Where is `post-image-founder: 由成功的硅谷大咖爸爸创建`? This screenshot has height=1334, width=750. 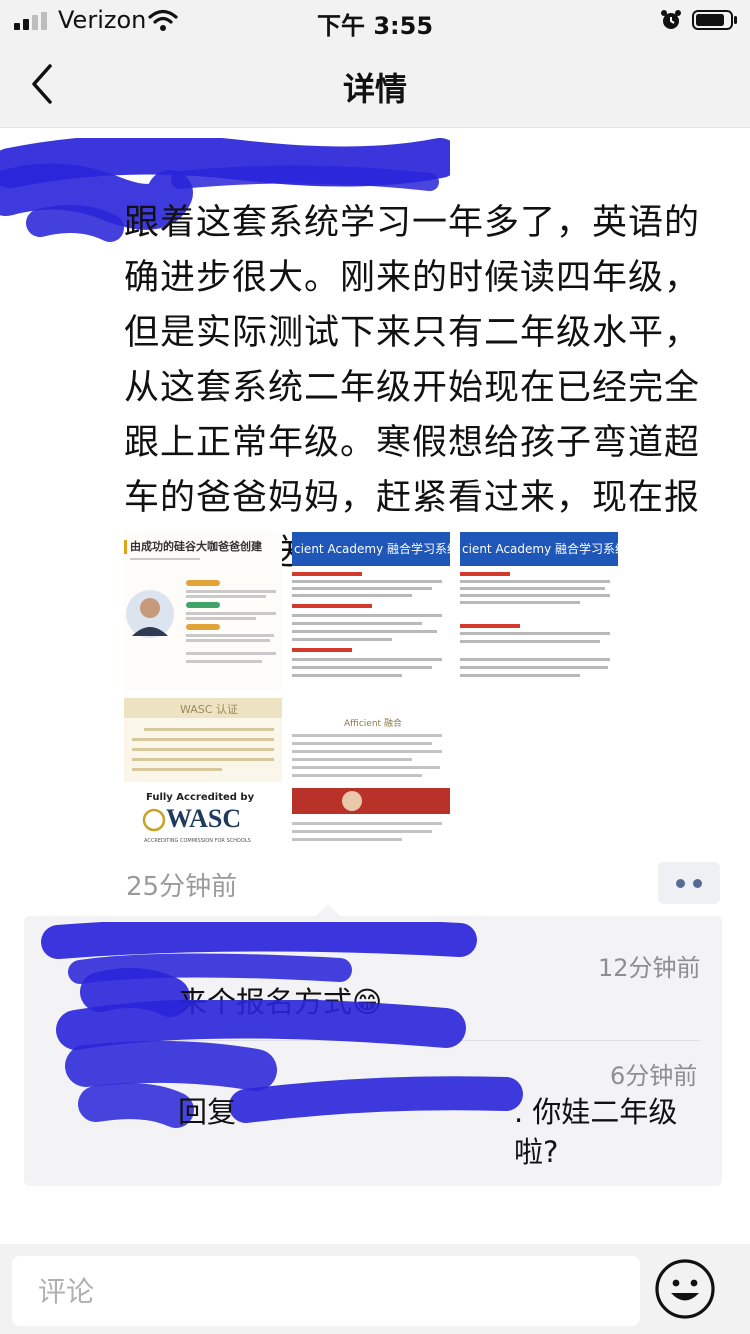
post-image-founder: 由成功的硅谷大咖爸爸创建 is located at coordinates (203, 611).